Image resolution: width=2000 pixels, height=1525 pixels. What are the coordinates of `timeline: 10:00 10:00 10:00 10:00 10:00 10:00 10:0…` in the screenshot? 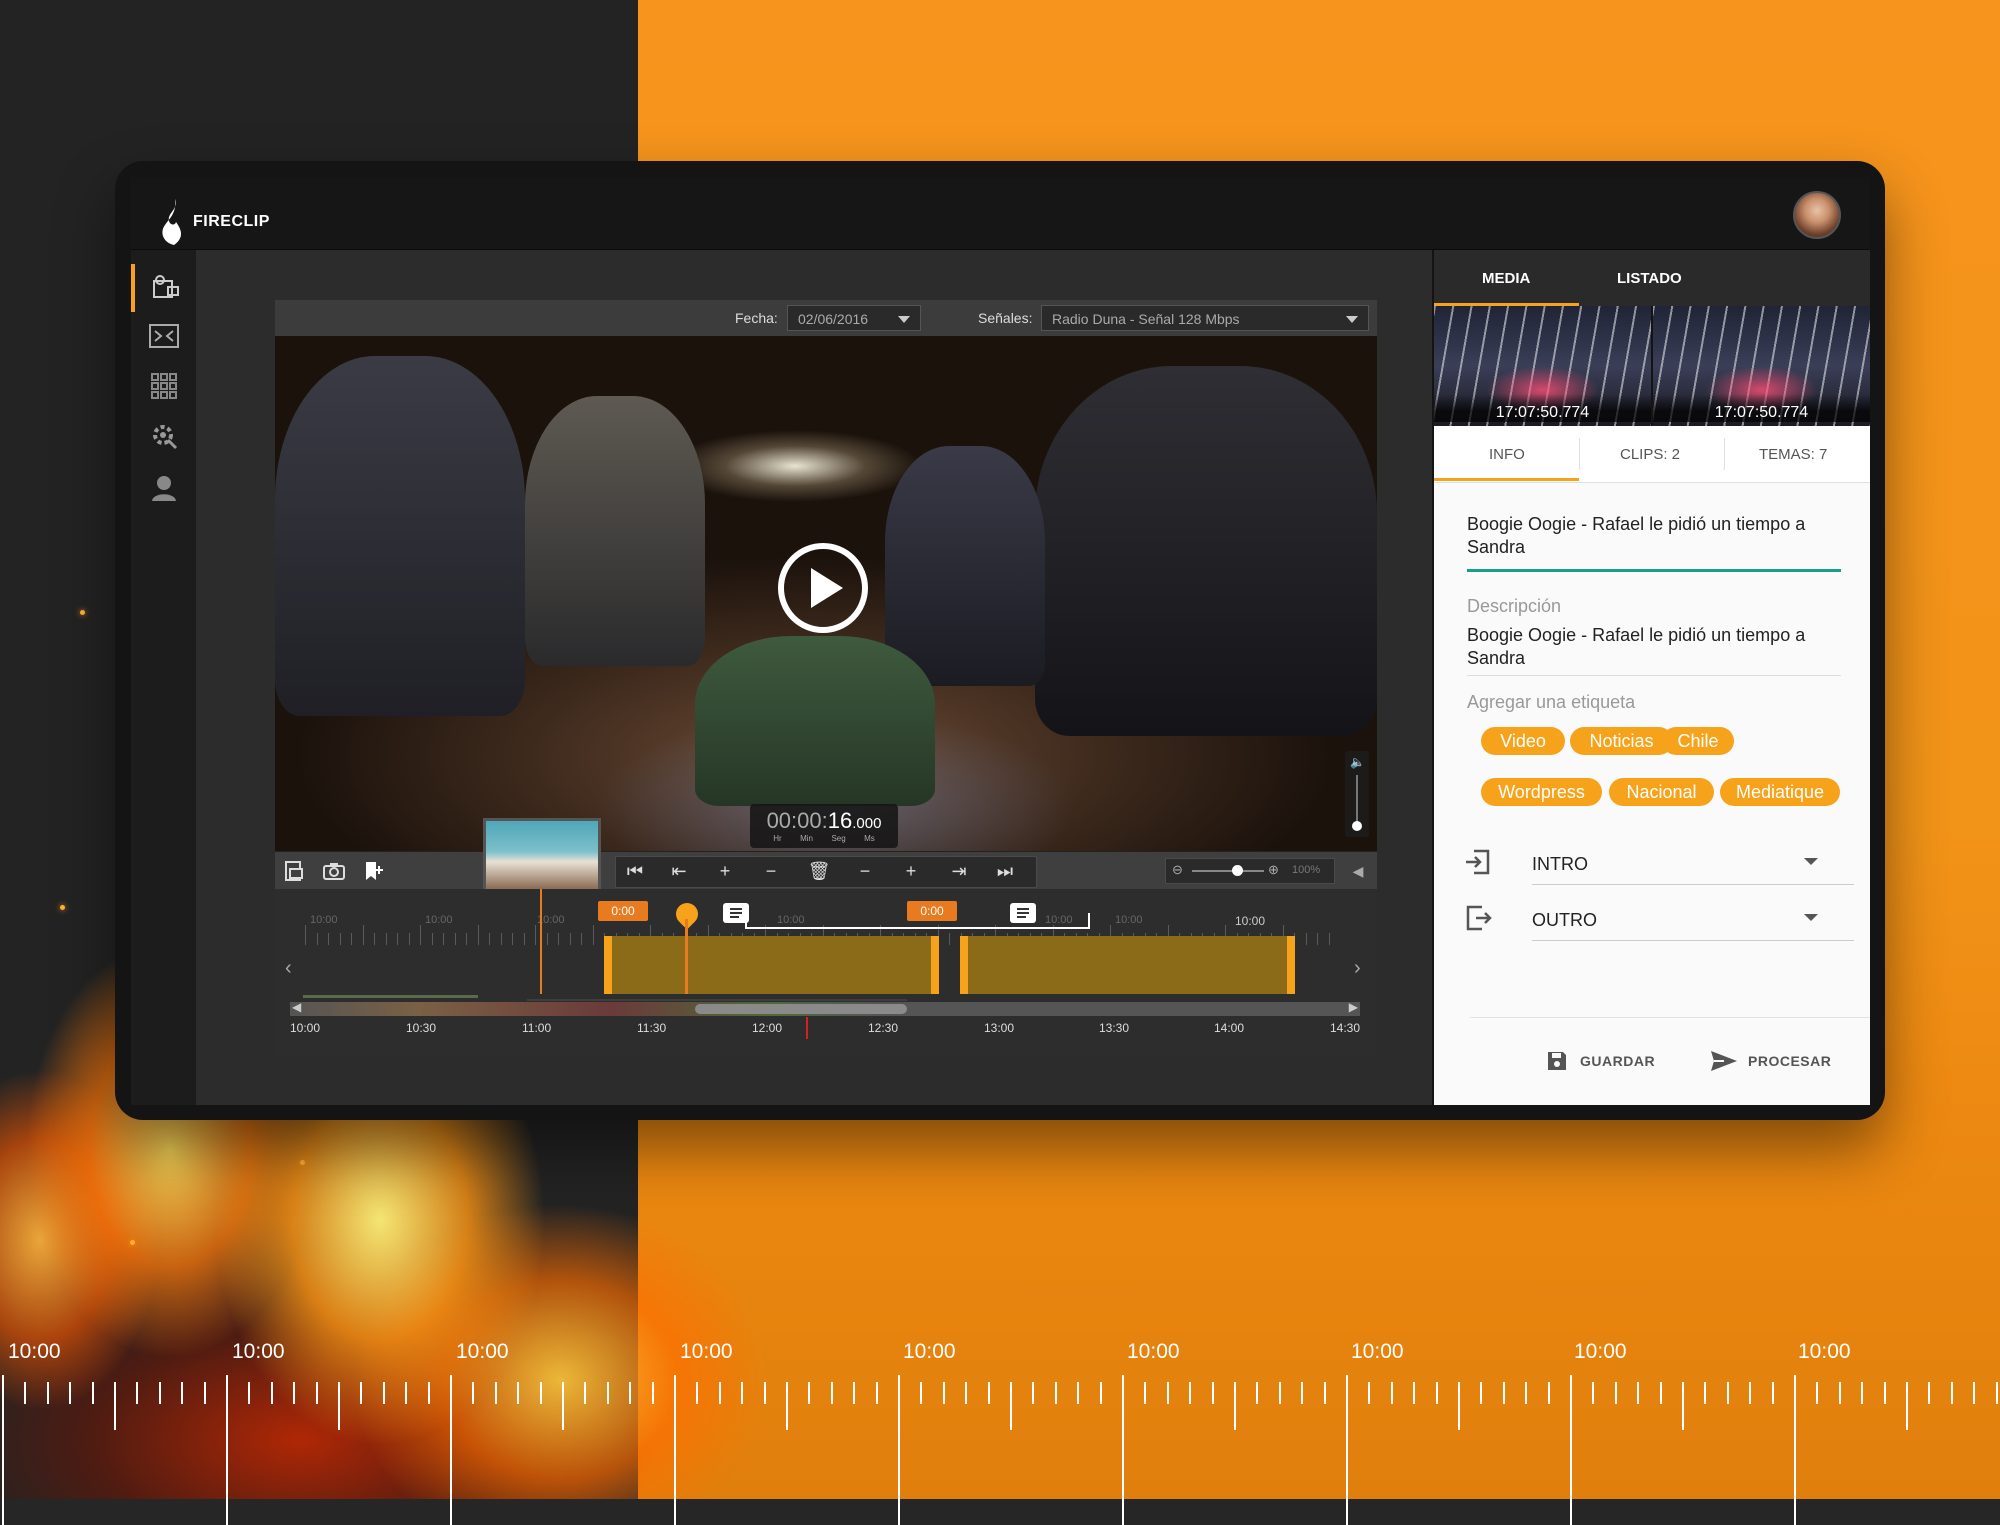 It's located at (826, 972).